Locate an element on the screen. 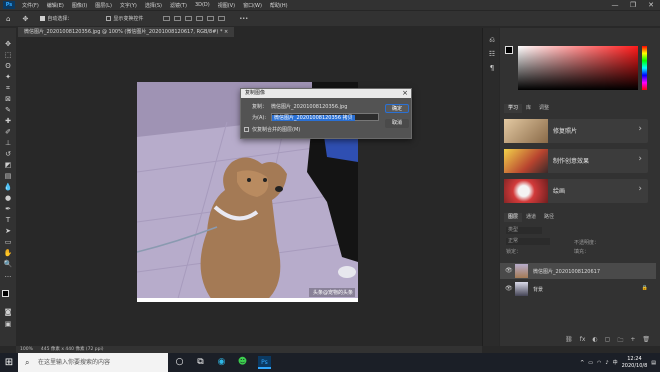 This screenshot has height=372, width=660. maximize-button: ❐ is located at coordinates (633, 5).